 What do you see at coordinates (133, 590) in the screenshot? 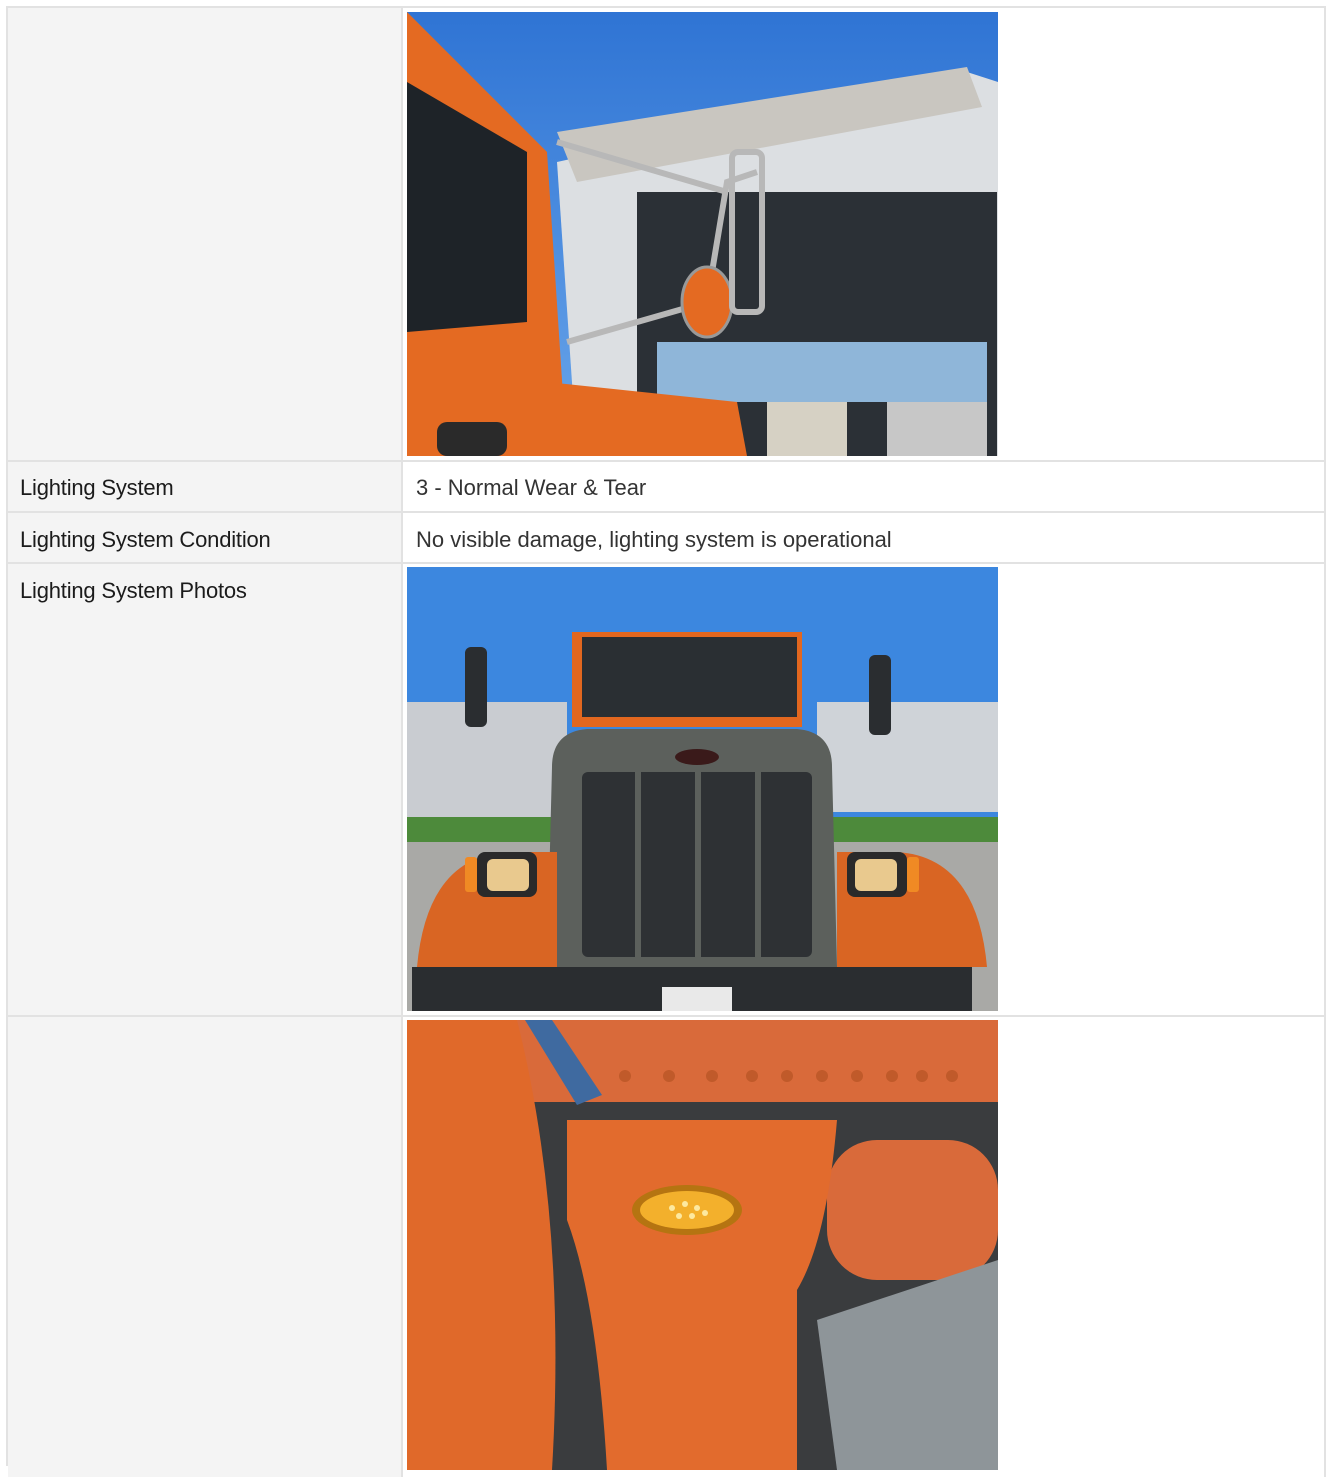
I see `row-label: Lighting System Photos` at bounding box center [133, 590].